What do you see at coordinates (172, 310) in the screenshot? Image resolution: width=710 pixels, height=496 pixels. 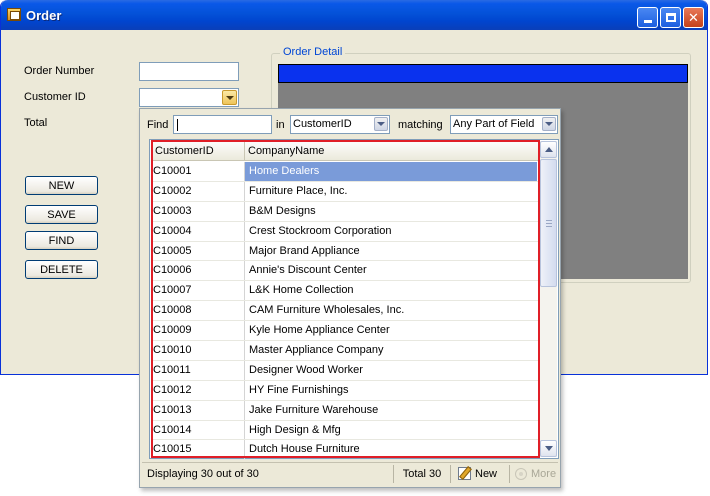 I see `customer-id-cell: C10008` at bounding box center [172, 310].